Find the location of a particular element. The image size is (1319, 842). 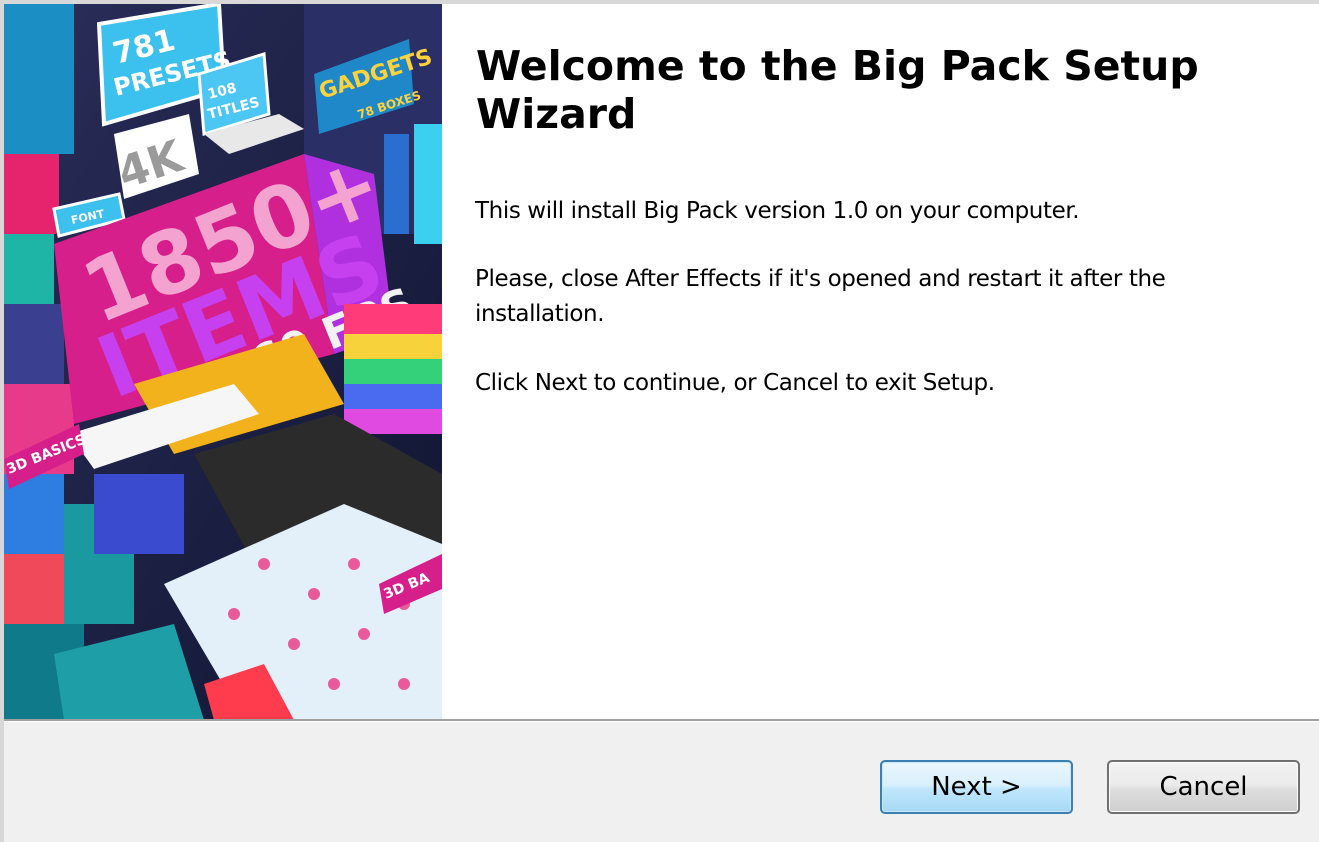

next-button: Next > is located at coordinates (976, 787).